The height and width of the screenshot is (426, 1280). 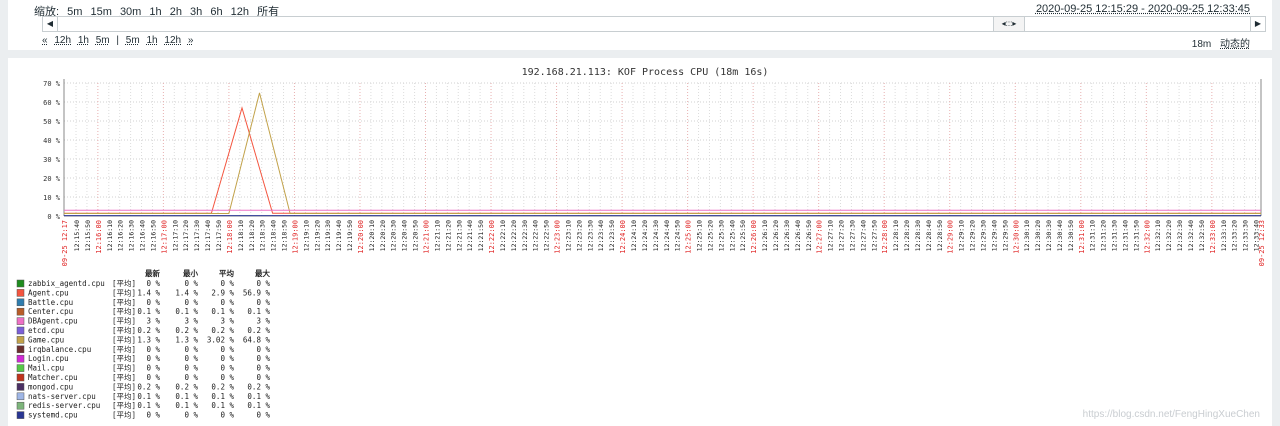 What do you see at coordinates (765, 235) in the screenshot?
I see `x-tick-label: 12:26:10` at bounding box center [765, 235].